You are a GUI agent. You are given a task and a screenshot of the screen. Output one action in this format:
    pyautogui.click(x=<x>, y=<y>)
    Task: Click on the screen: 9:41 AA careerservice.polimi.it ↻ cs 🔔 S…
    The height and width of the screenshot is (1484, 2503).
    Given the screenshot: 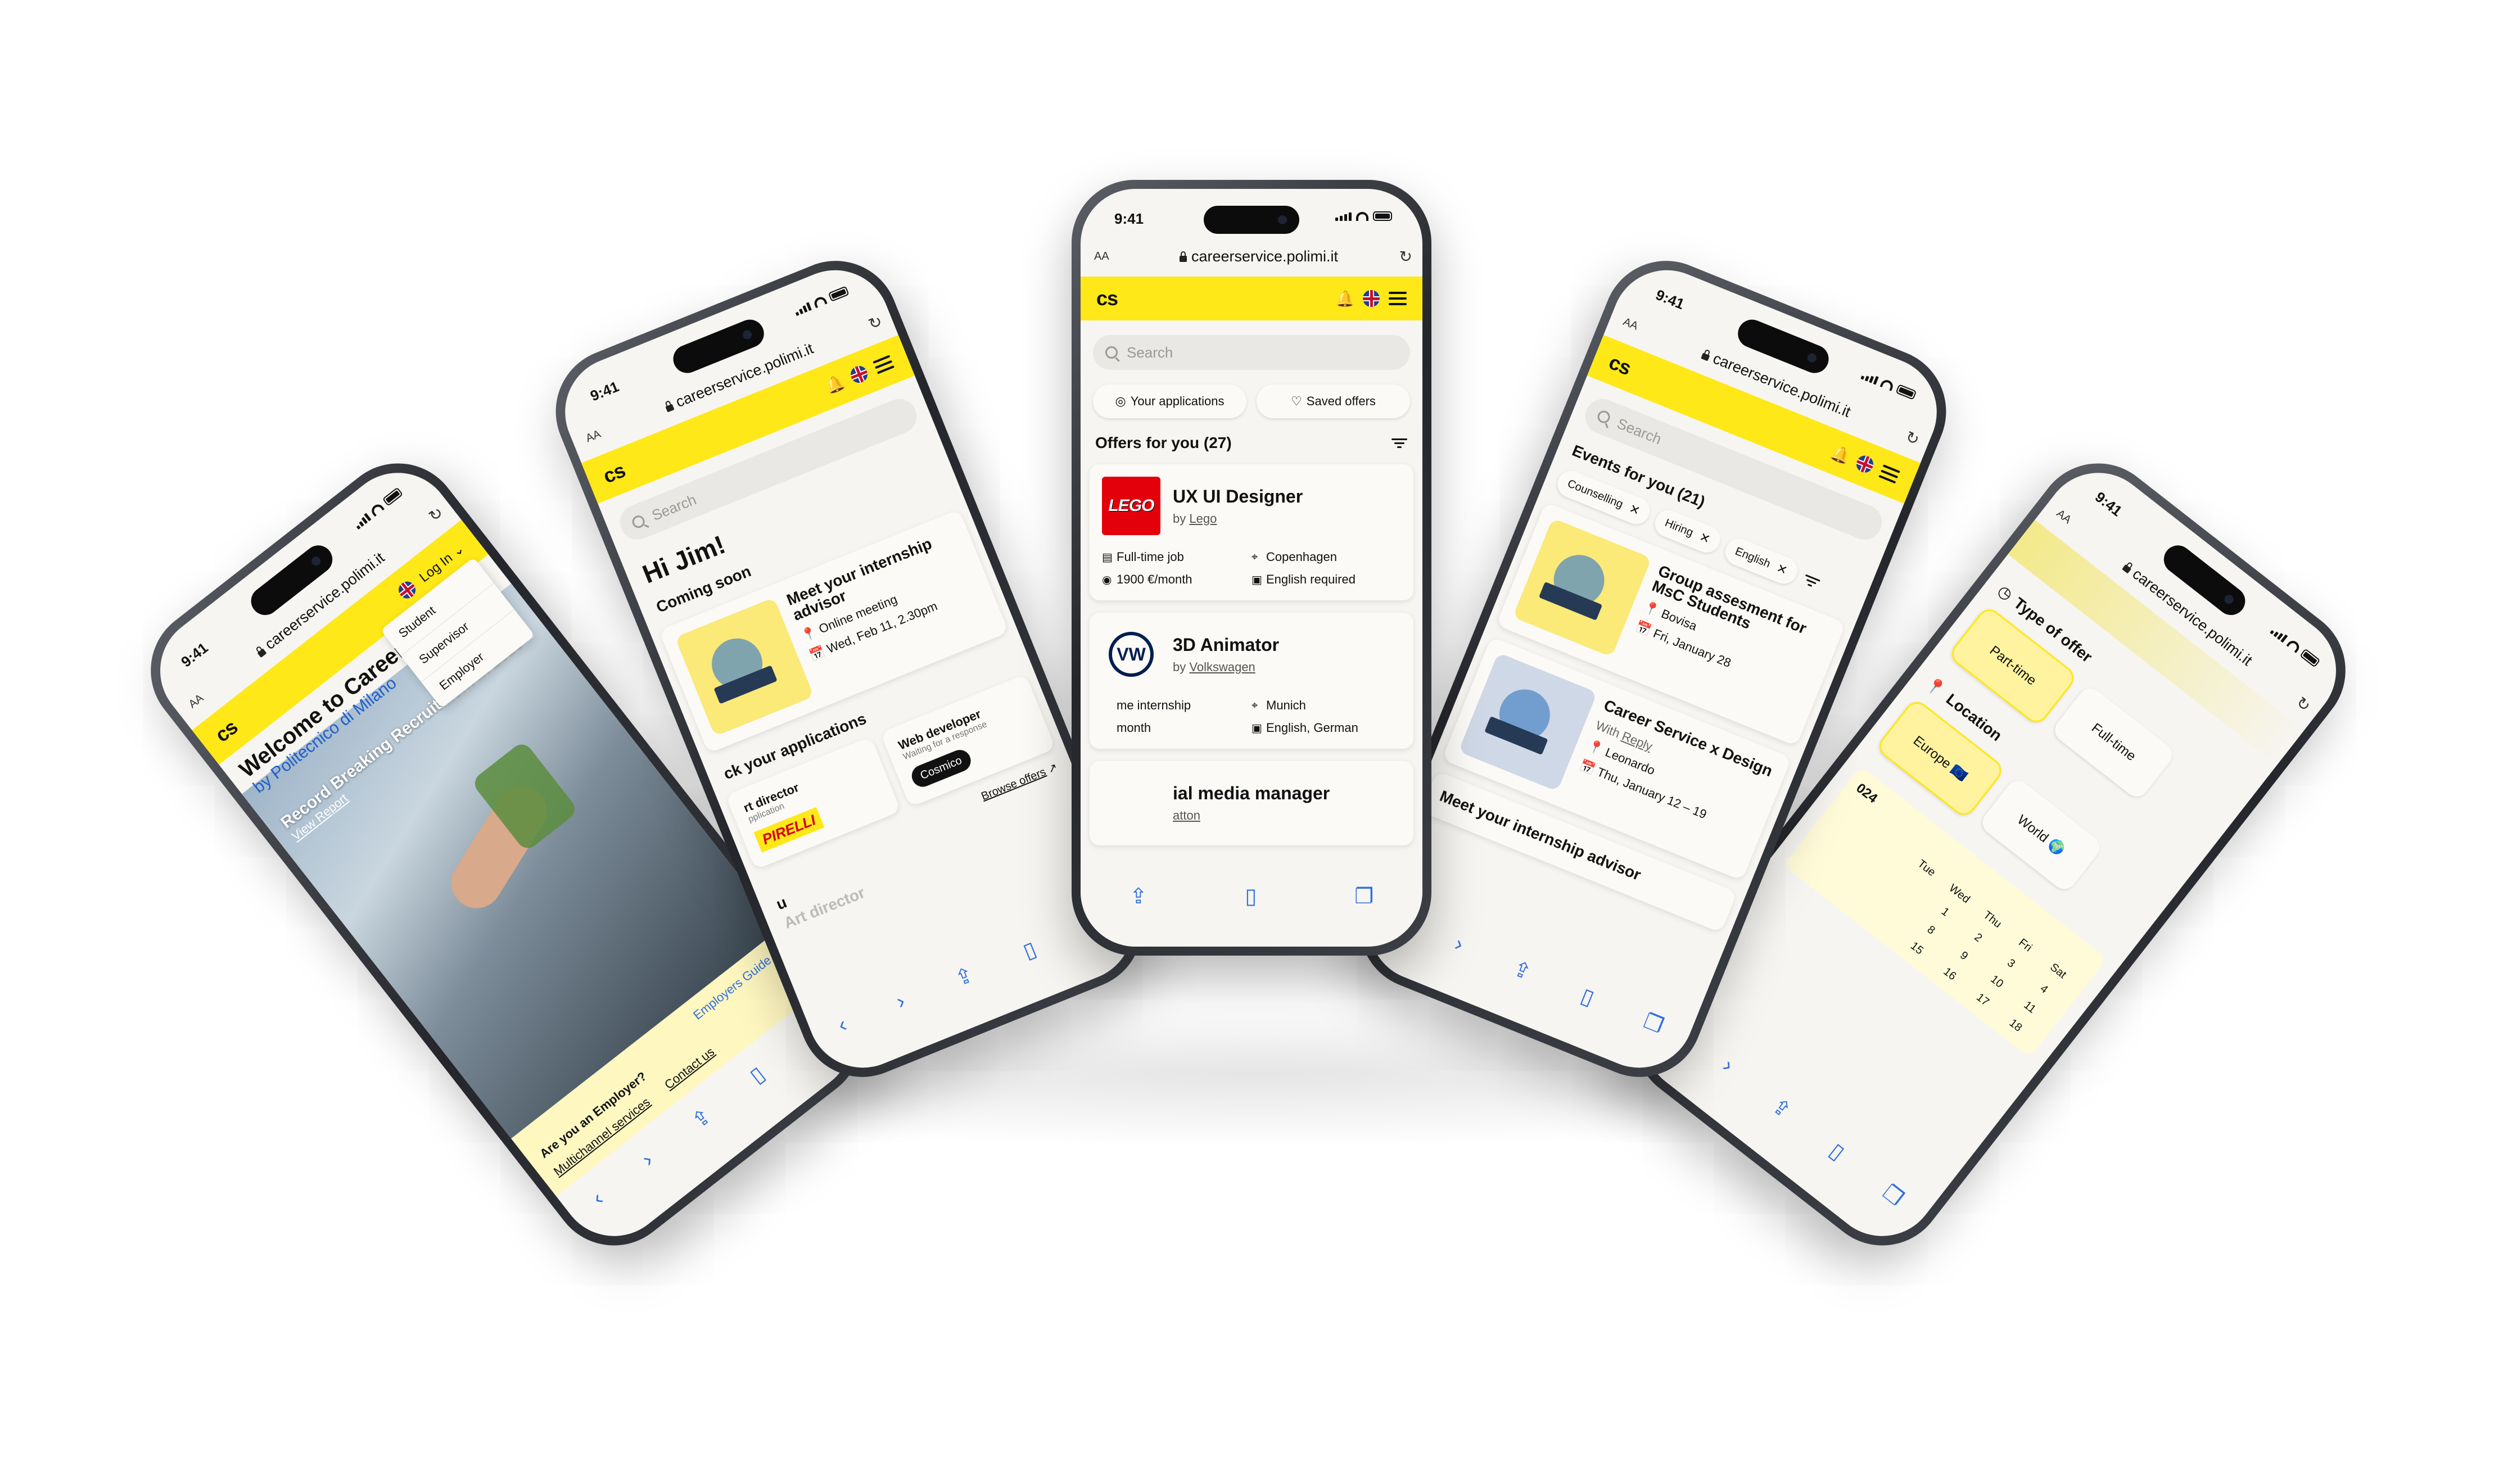 What is the action you would take?
    pyautogui.click(x=1251, y=568)
    